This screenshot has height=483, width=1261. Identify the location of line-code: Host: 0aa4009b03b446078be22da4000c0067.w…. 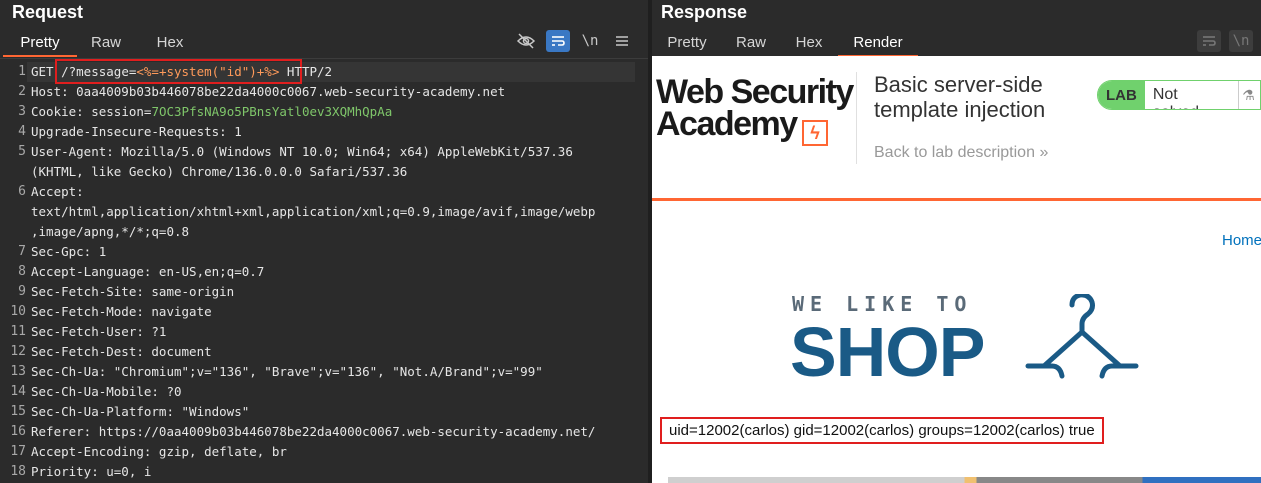
(268, 91).